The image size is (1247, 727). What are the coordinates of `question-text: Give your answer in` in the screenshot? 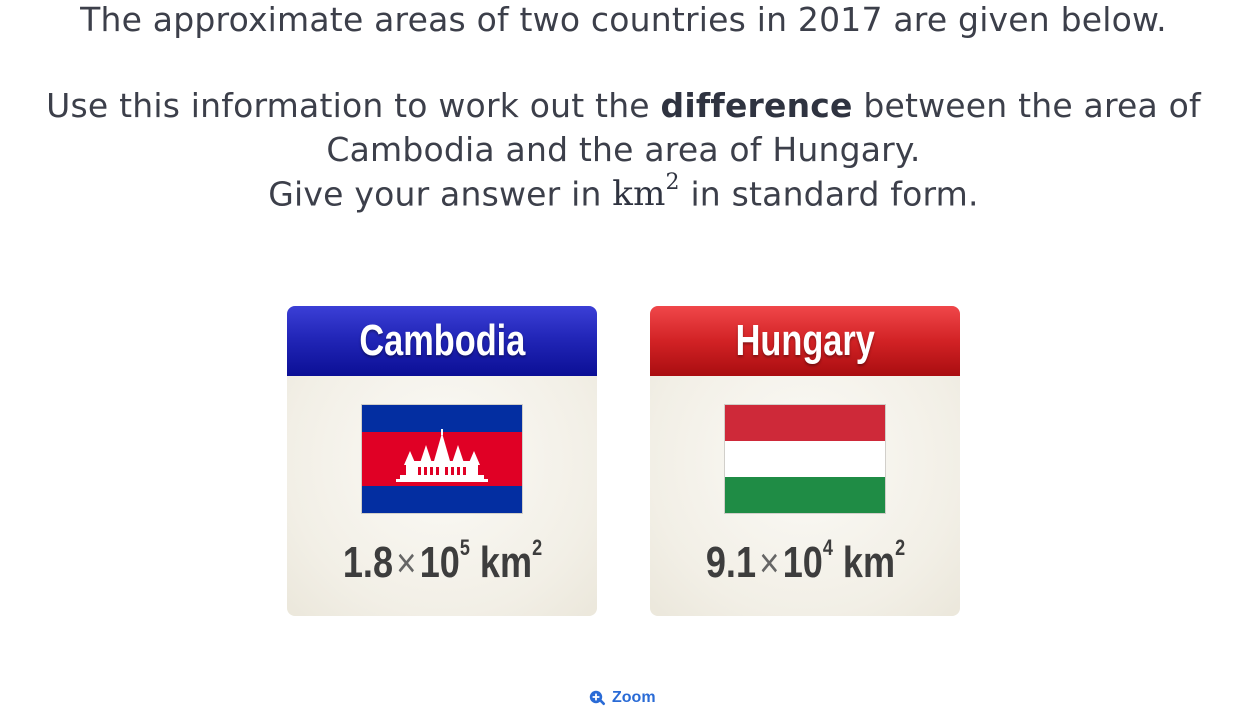 It's located at (440, 194).